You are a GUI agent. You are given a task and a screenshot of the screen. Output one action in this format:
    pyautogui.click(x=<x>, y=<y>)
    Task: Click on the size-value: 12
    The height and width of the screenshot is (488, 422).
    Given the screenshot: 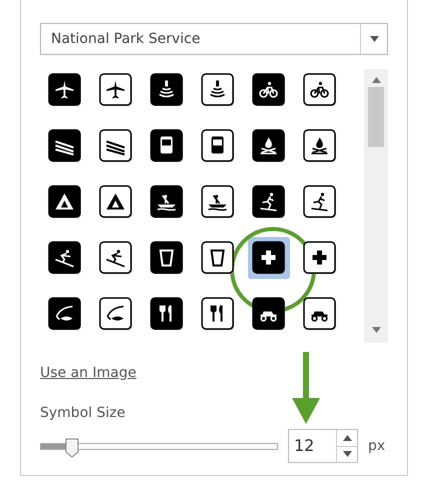 What is the action you would take?
    pyautogui.click(x=304, y=446)
    